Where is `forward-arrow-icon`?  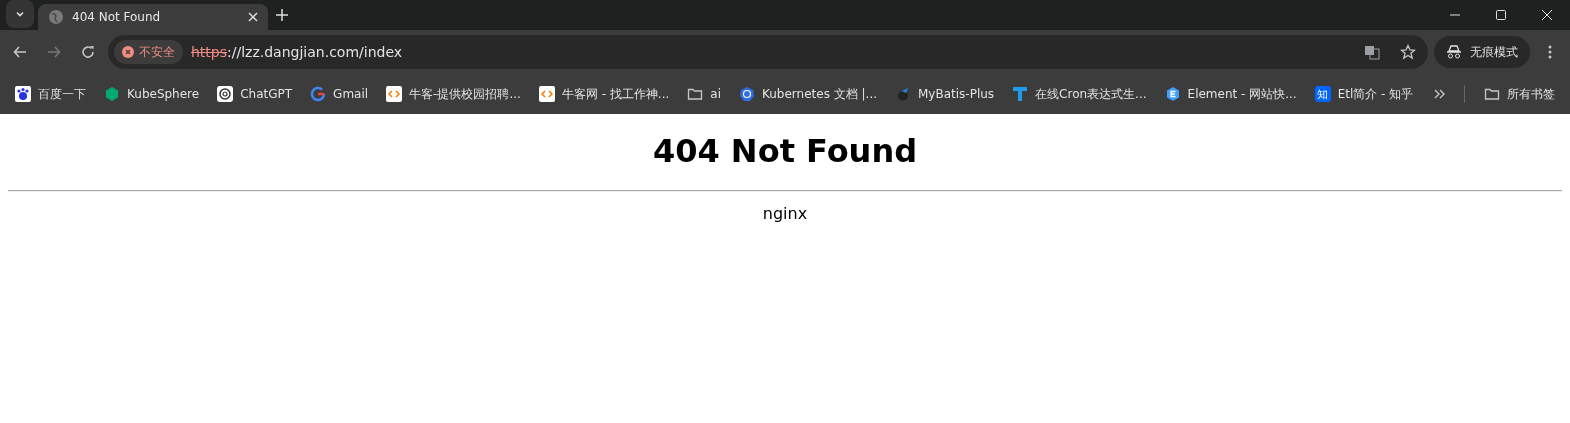 forward-arrow-icon is located at coordinates (54, 52).